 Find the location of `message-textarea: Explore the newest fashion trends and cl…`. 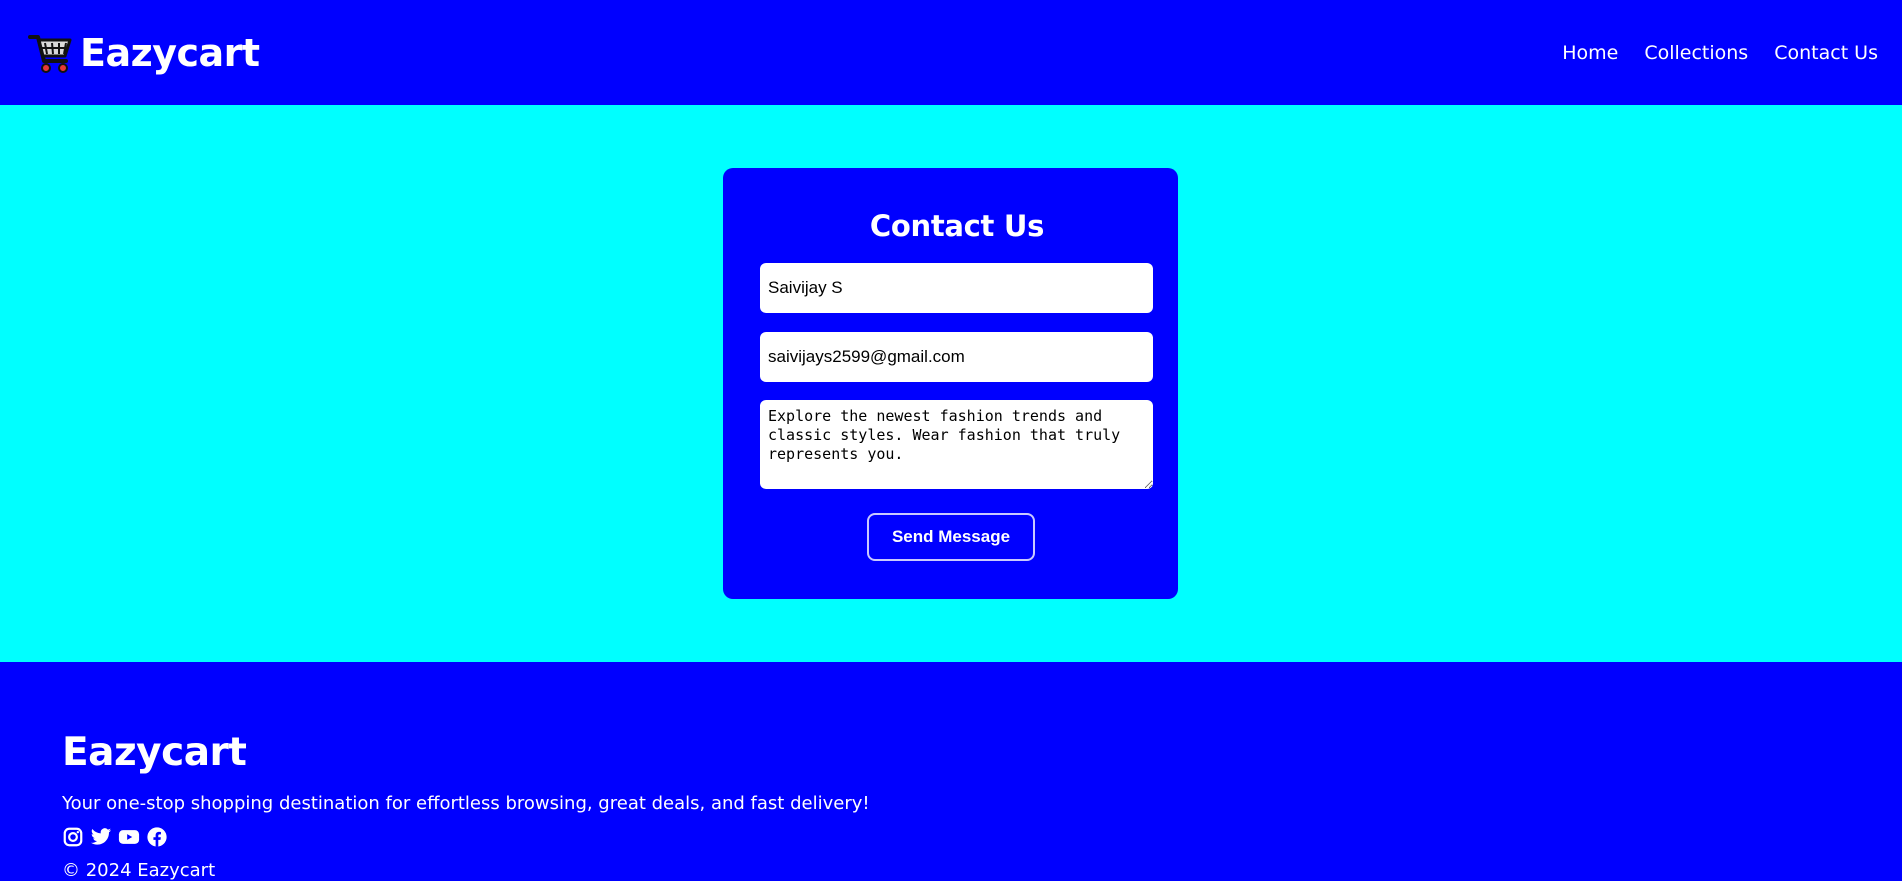

message-textarea: Explore the newest fashion trends and cl… is located at coordinates (956, 444).